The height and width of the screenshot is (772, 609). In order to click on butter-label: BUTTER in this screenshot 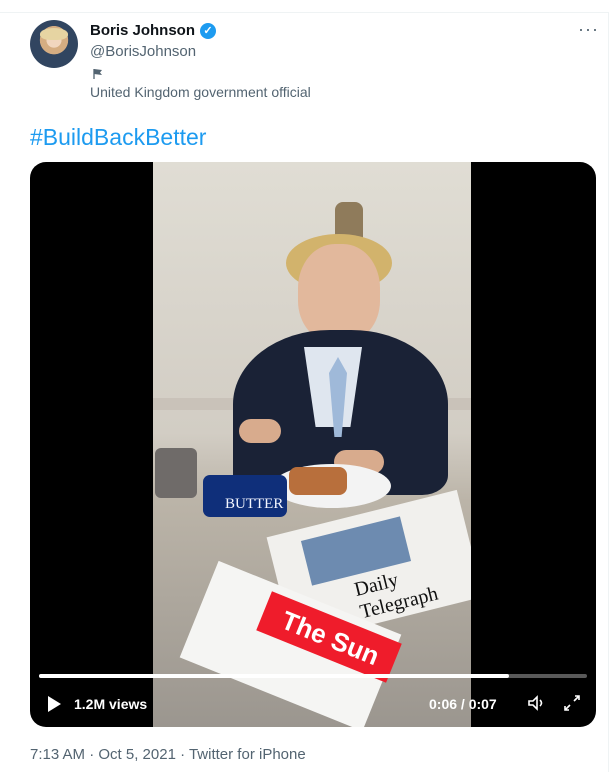, I will do `click(254, 504)`.